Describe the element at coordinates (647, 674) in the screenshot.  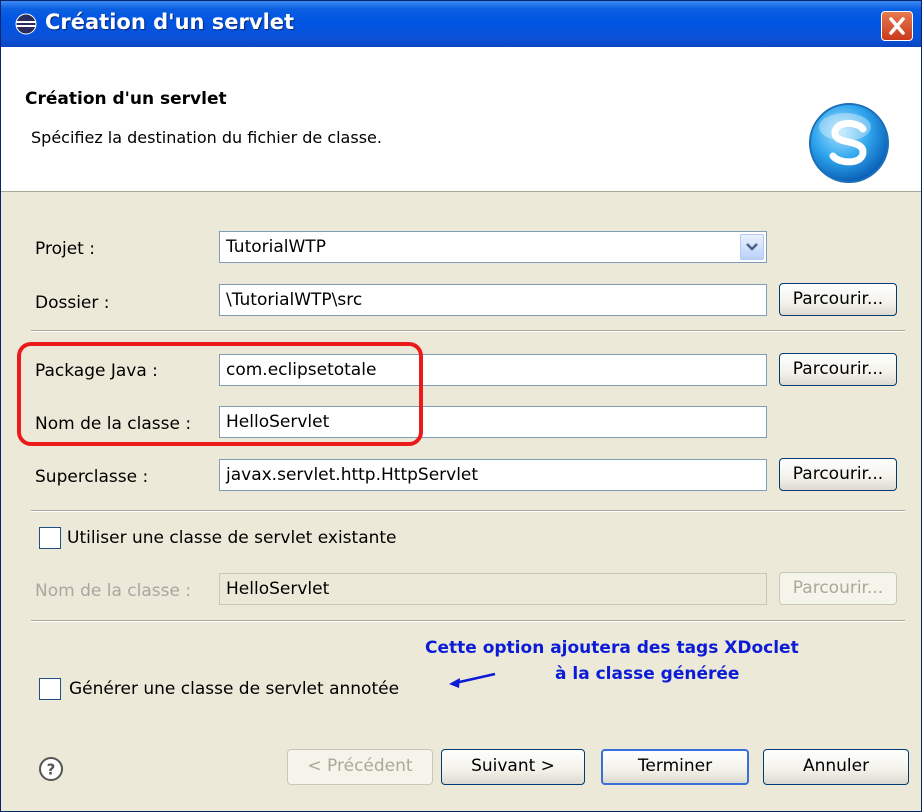
I see `annotation-note-line2: à la classe générée` at that location.